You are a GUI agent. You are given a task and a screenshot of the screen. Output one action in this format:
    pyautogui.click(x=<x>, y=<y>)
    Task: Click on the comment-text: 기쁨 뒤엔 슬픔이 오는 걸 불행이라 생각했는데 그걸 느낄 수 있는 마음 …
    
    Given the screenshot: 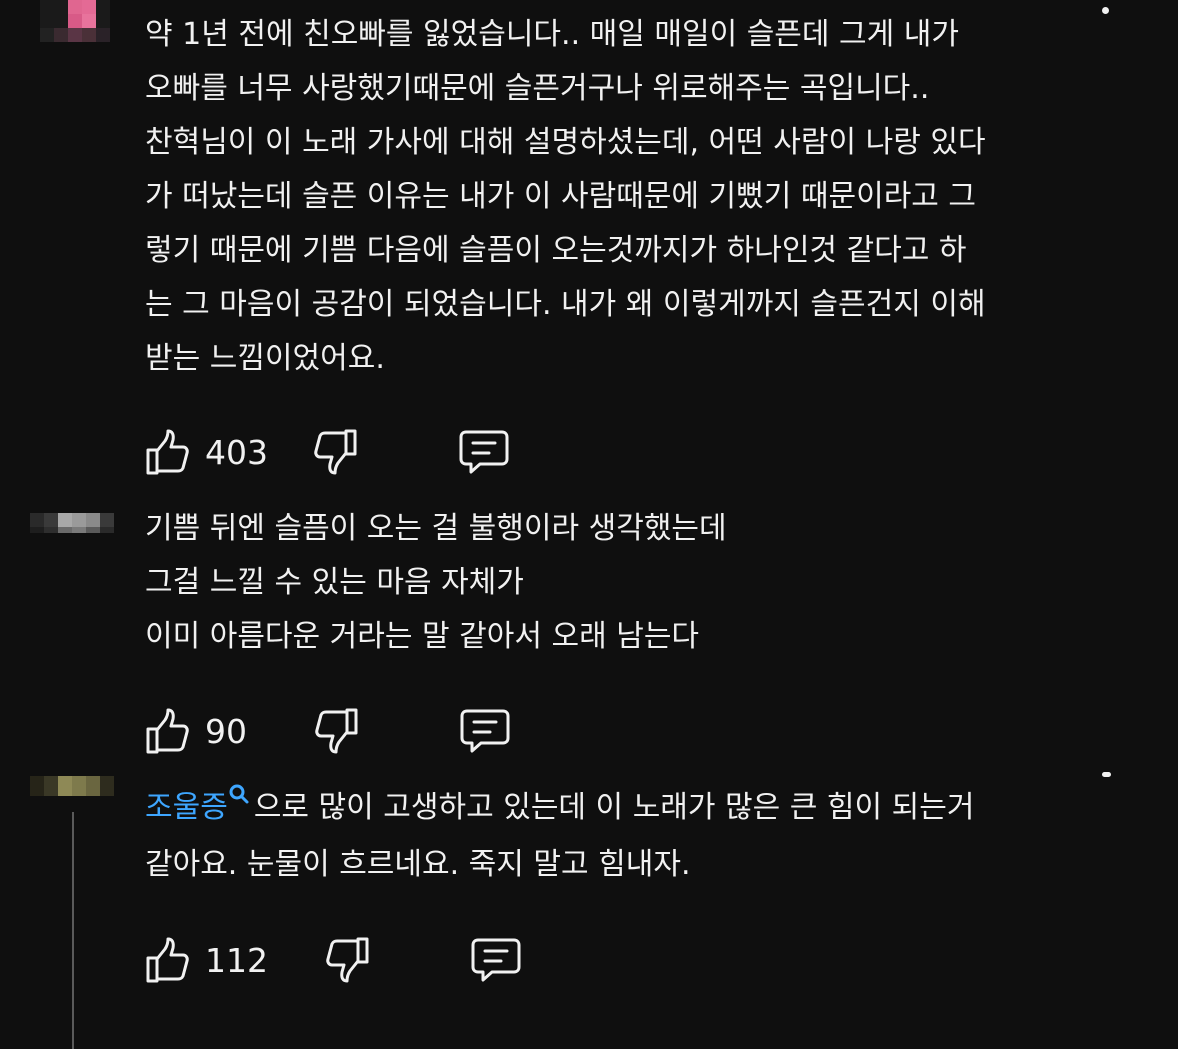 What is the action you would take?
    pyautogui.click(x=617, y=583)
    